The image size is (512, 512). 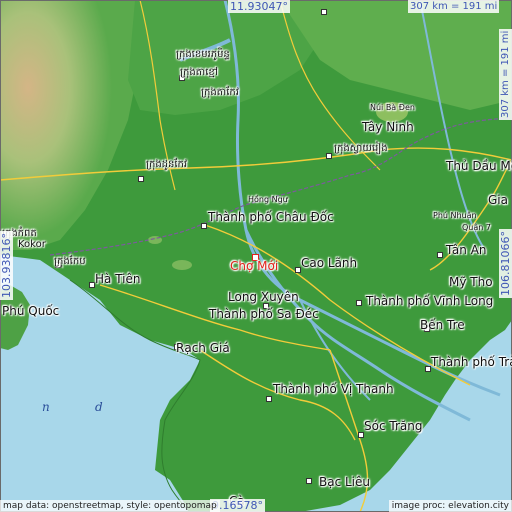 I want to click on label-chau-doc: Thành phố Châu Đốc, so click(x=271, y=217).